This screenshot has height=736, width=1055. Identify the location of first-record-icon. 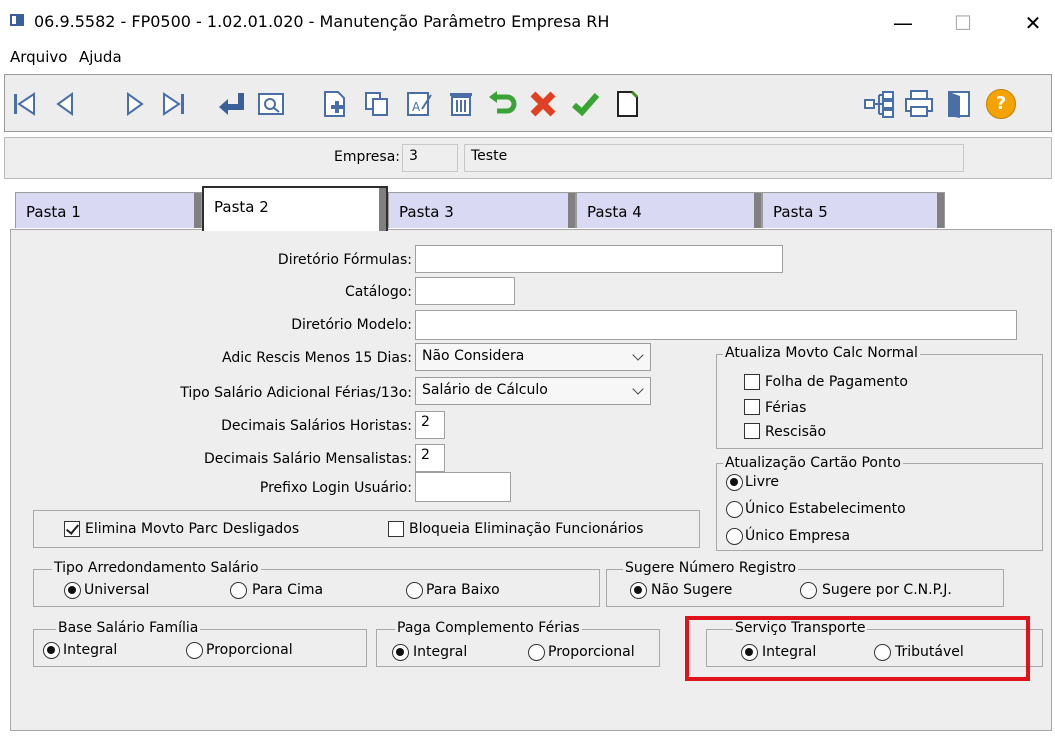
(25, 104).